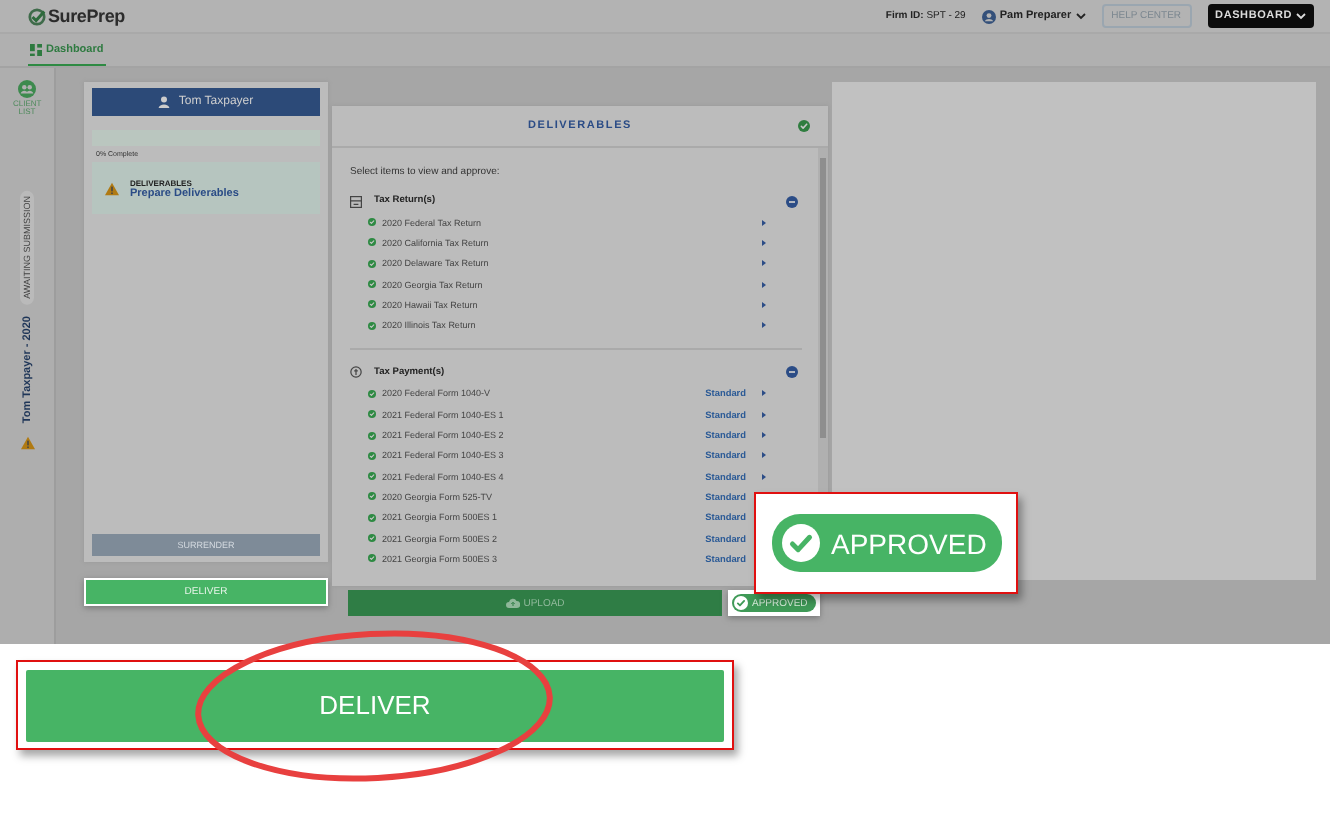  What do you see at coordinates (886, 543) in the screenshot?
I see `approved-badge: APPROVED` at bounding box center [886, 543].